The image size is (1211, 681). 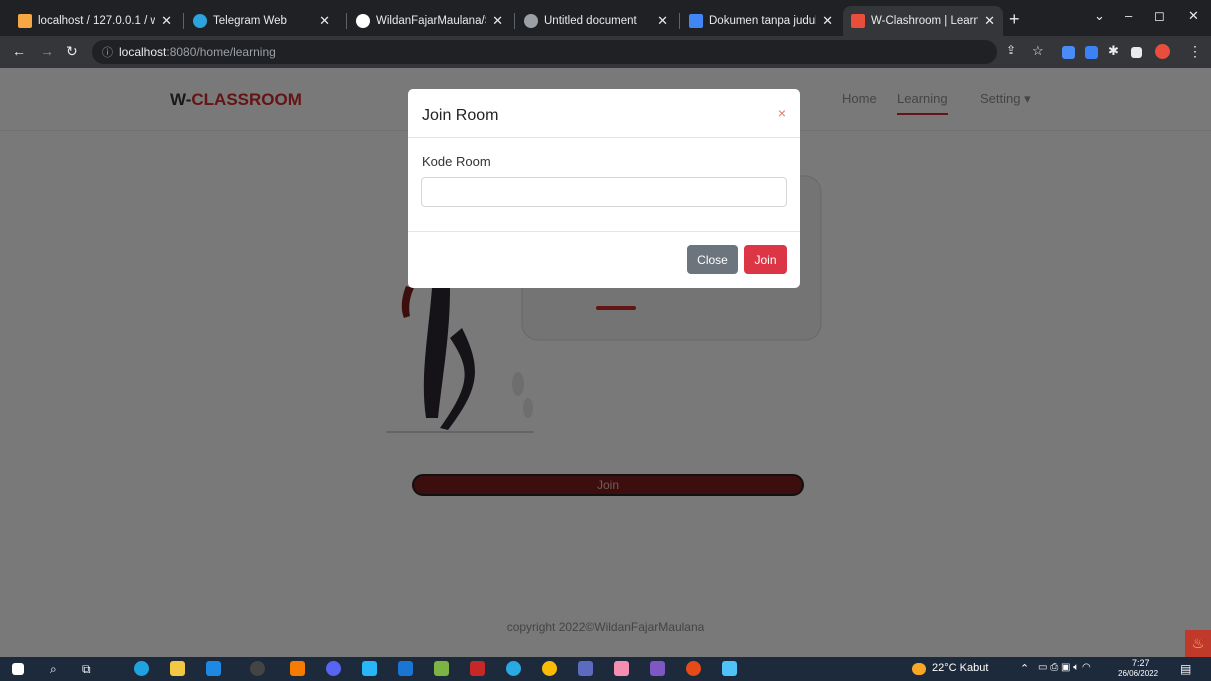 I want to click on close-window-button: ✕, so click(x=1193, y=16).